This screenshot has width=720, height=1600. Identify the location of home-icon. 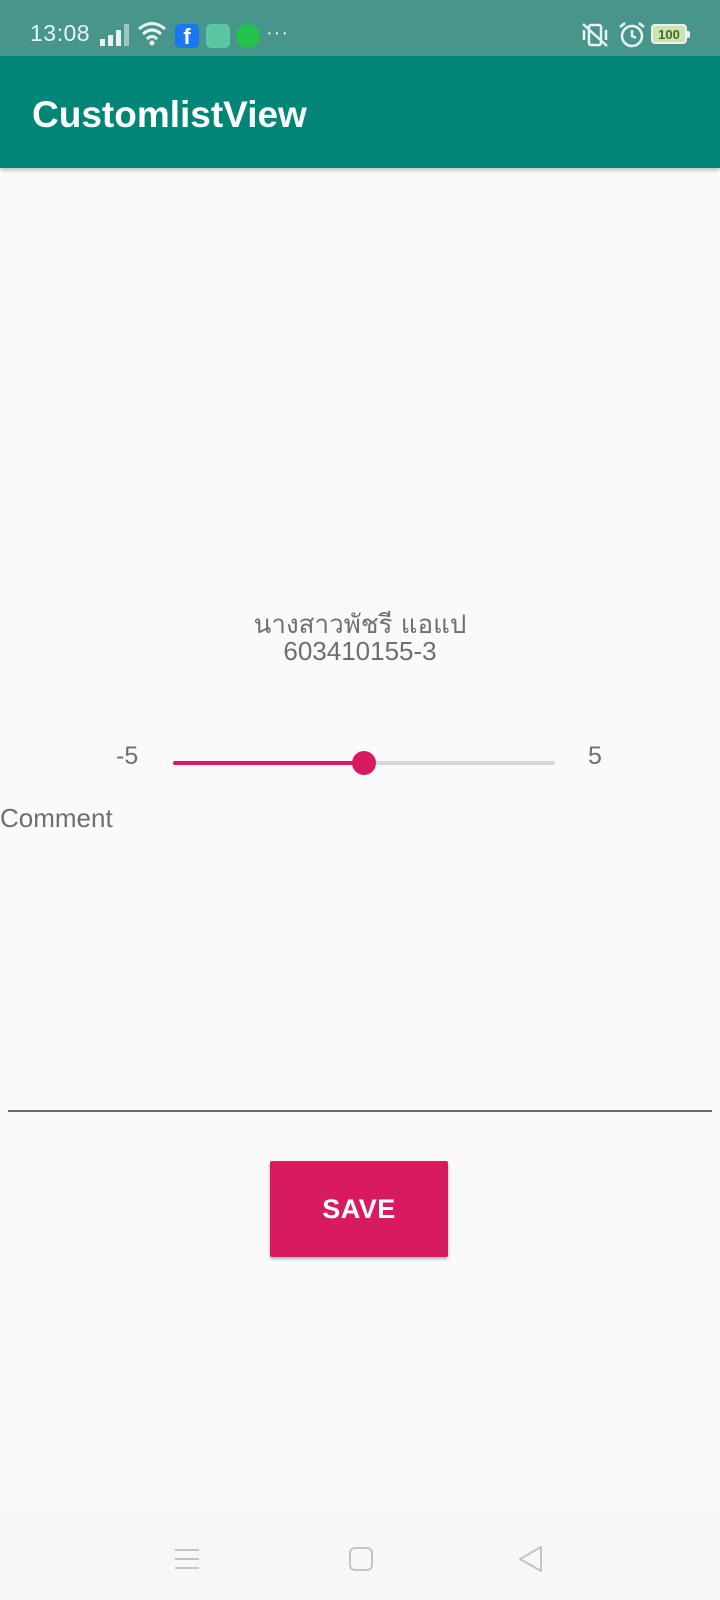
(361, 1559).